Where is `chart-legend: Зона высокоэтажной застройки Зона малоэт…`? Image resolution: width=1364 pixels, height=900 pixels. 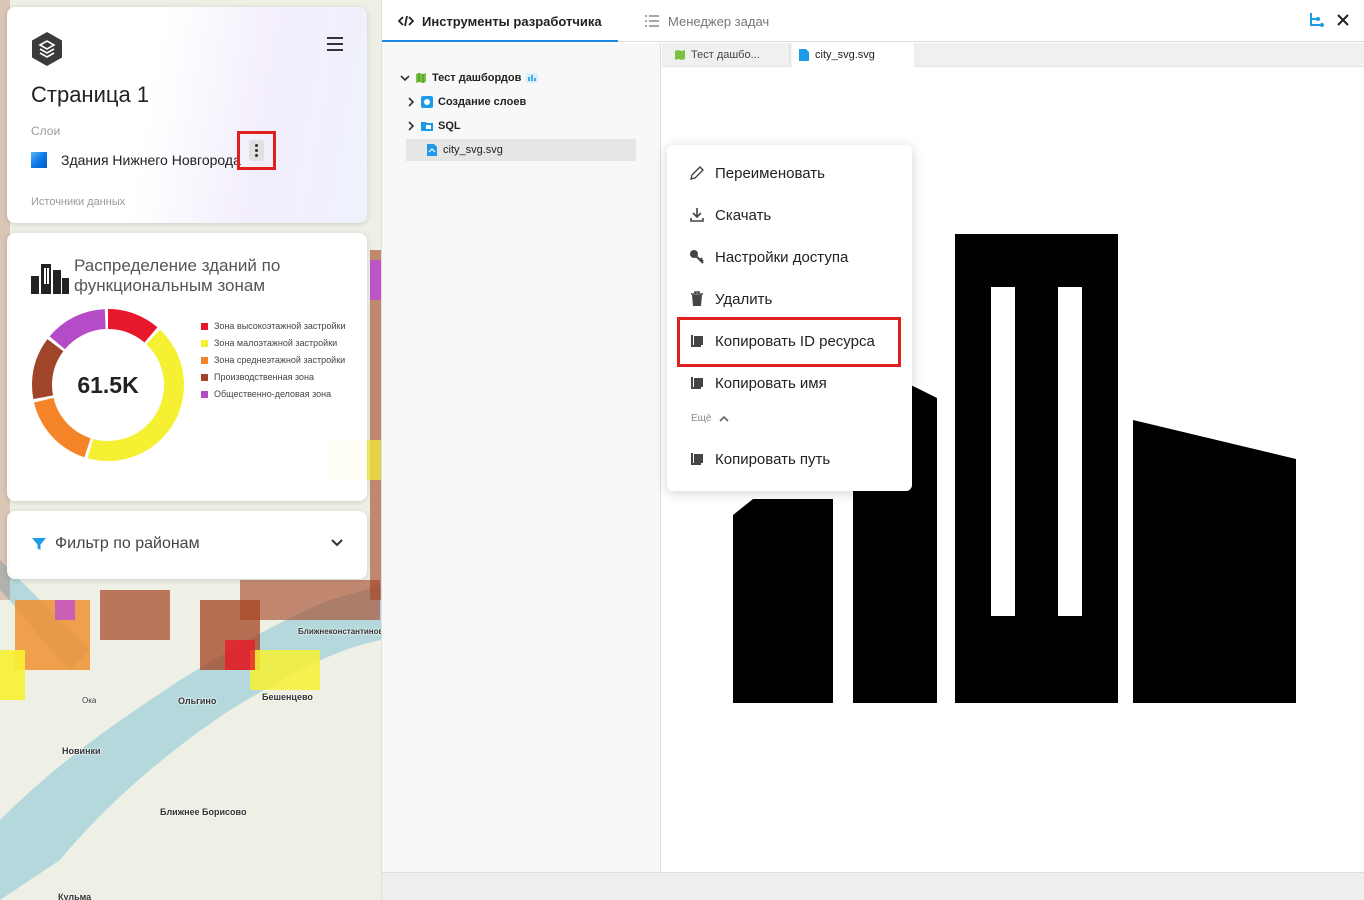 chart-legend: Зона высокоэтажной застройки Зона малоэт… is located at coordinates (276, 363).